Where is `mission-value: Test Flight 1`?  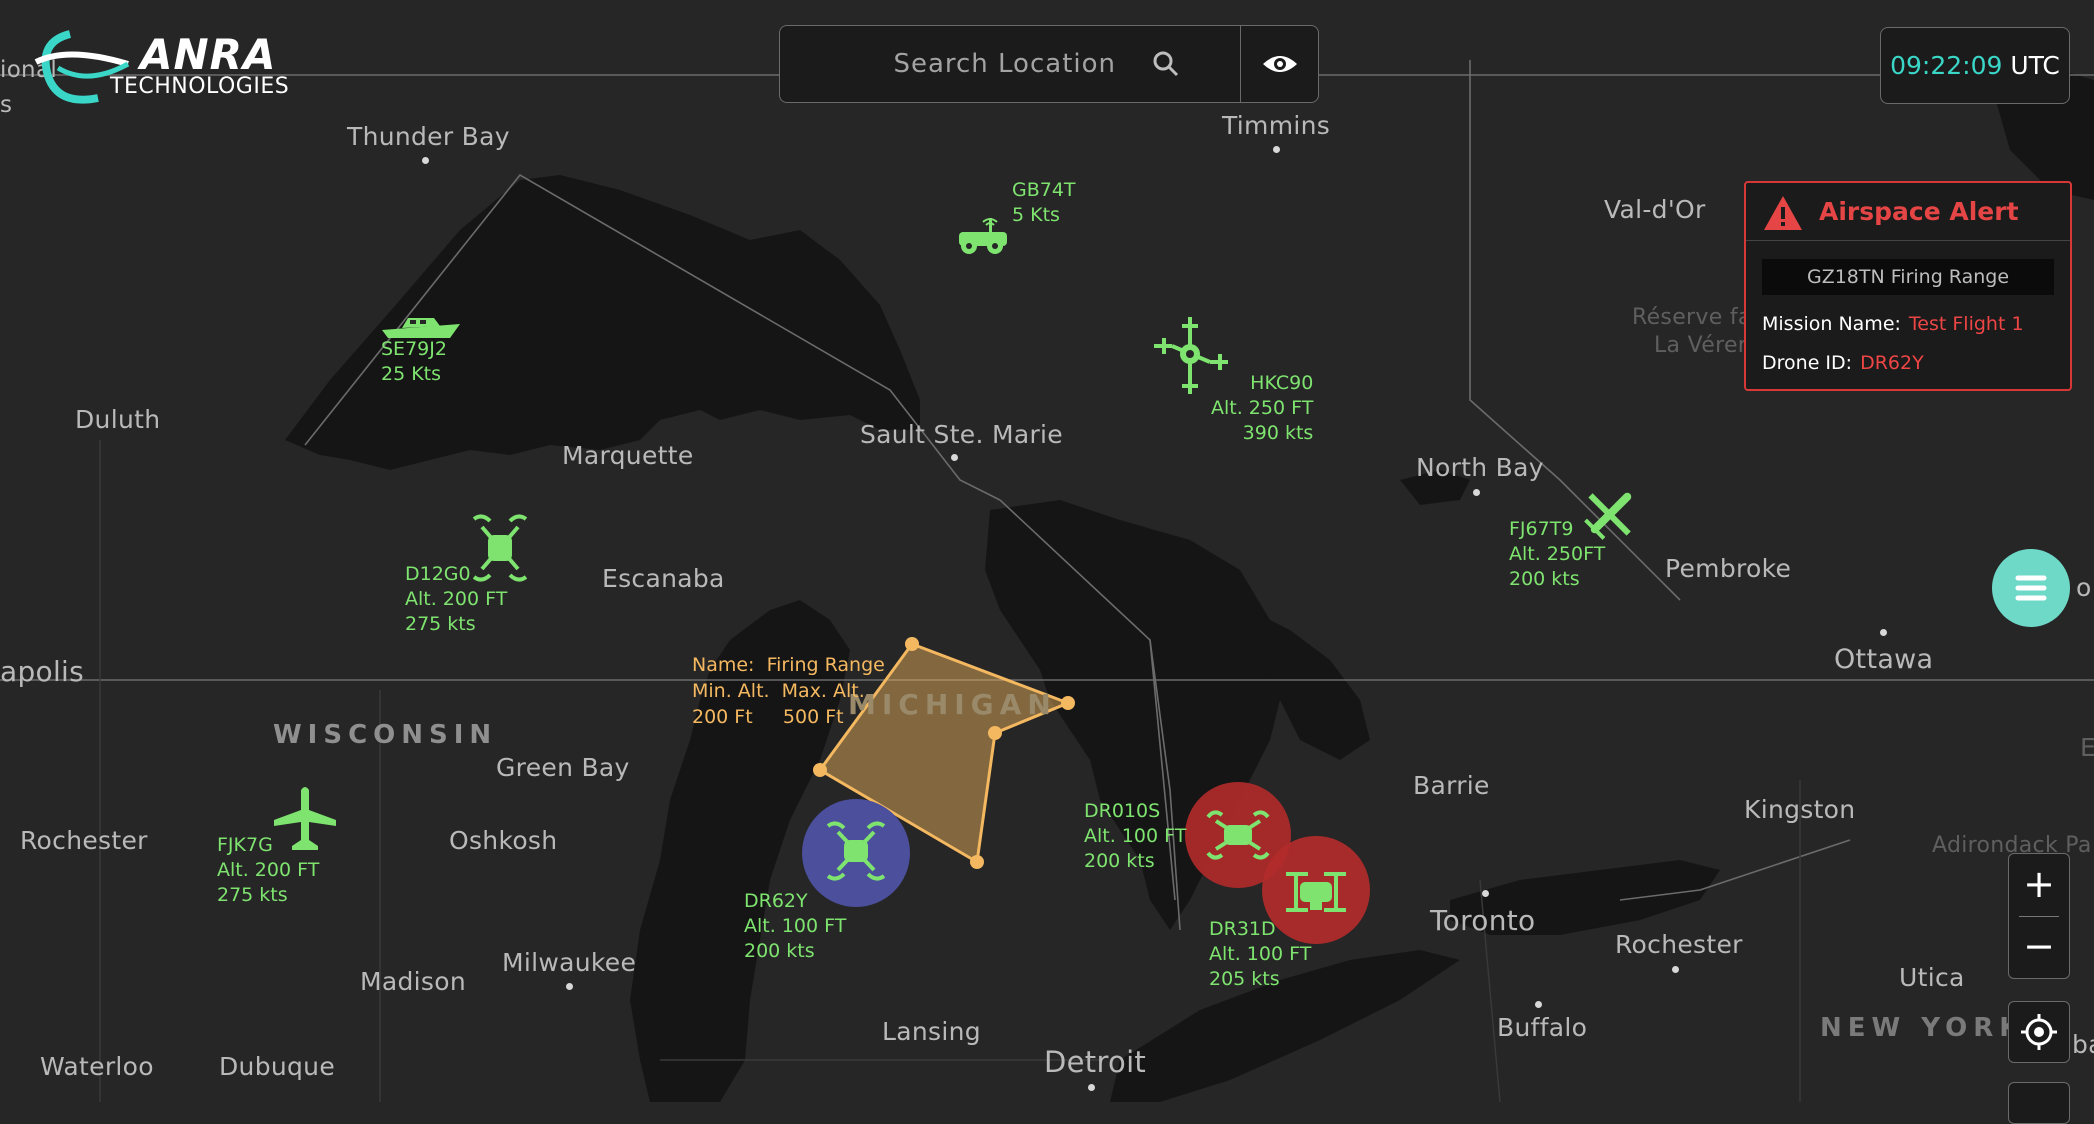 mission-value: Test Flight 1 is located at coordinates (1966, 324).